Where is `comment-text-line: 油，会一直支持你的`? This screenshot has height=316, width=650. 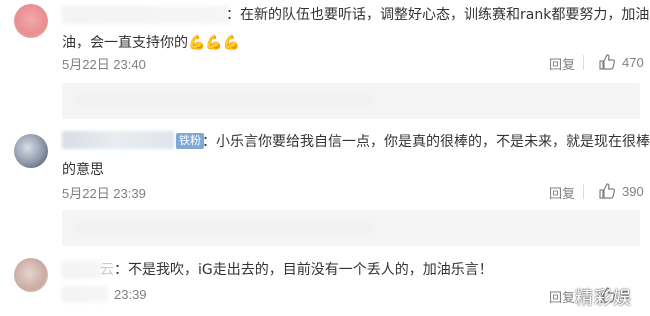
comment-text-line: 油，会一直支持你的 is located at coordinates (125, 43).